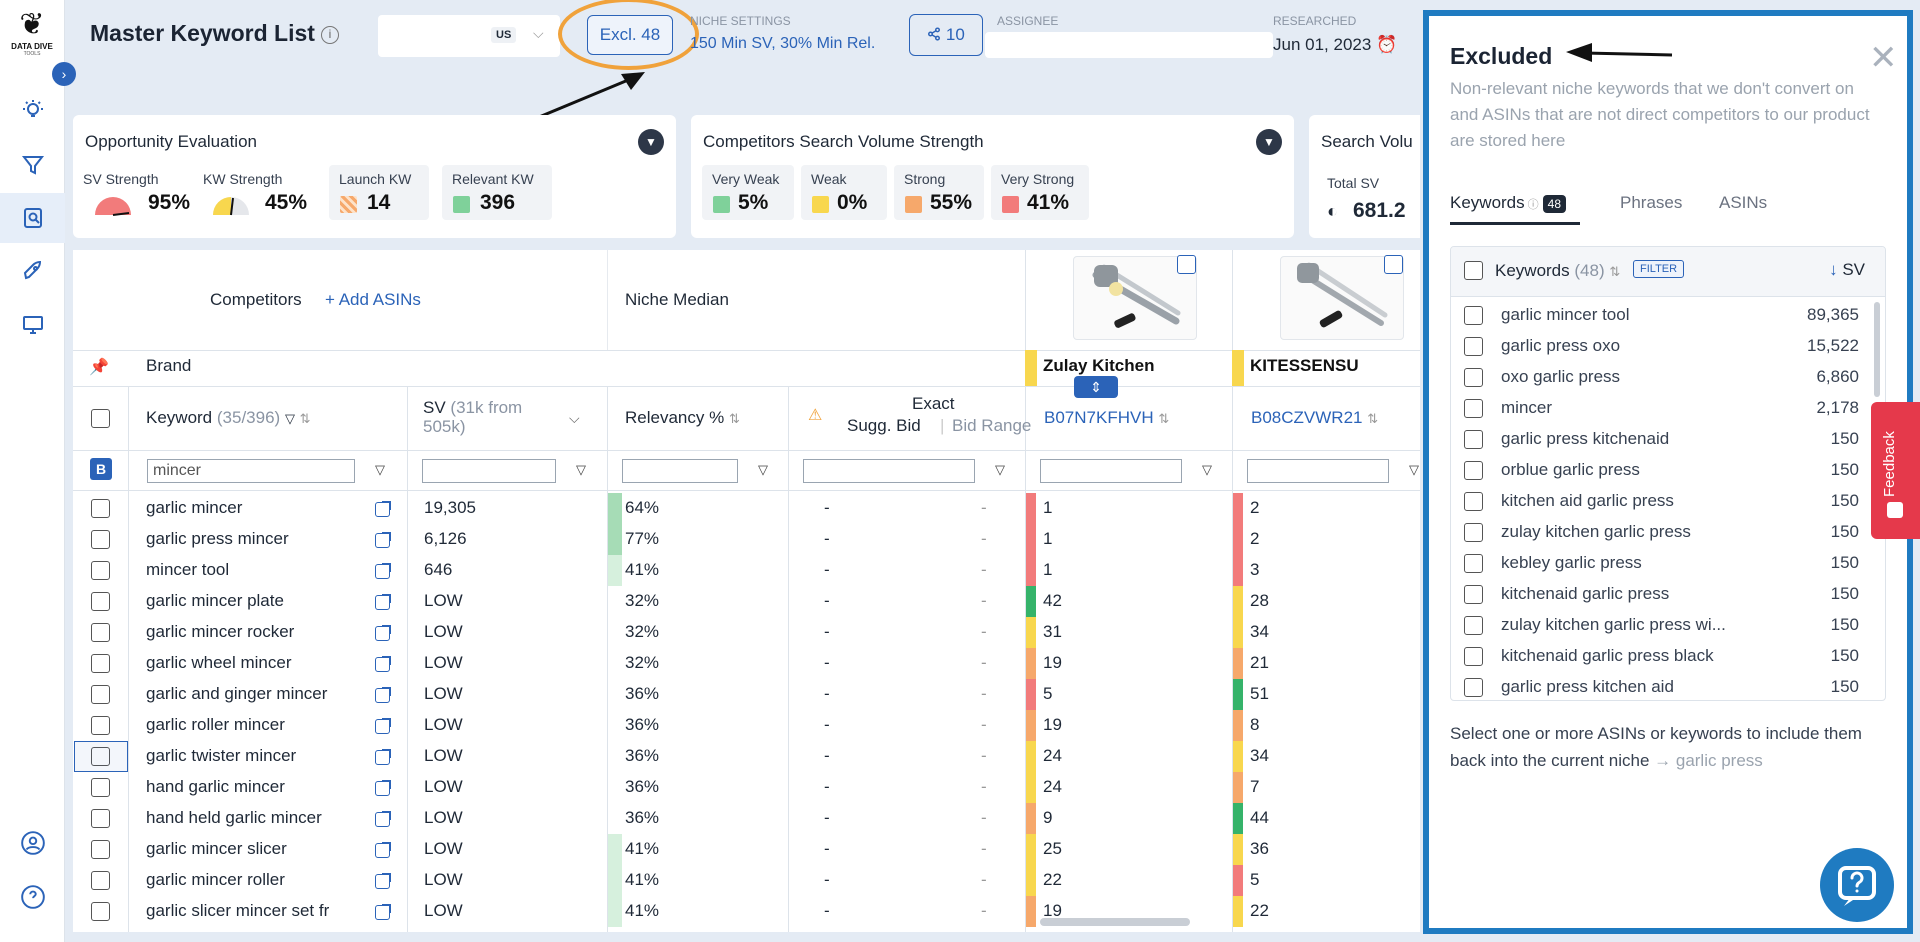 This screenshot has width=1920, height=942. I want to click on excluded-keyword-row: kebley garlic press 150, so click(1668, 563).